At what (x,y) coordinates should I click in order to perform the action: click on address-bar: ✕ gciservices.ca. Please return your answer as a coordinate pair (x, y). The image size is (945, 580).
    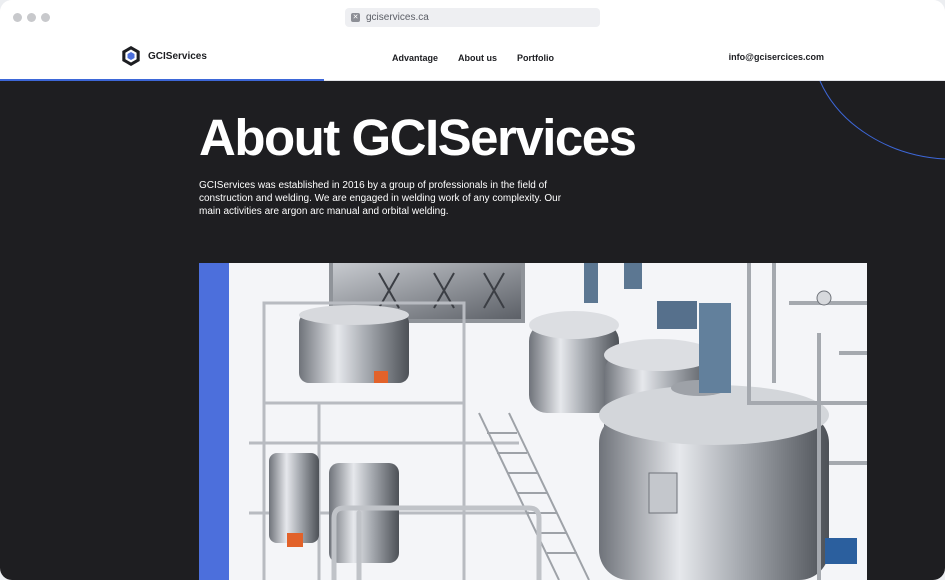
    Looking at the image, I should click on (472, 17).